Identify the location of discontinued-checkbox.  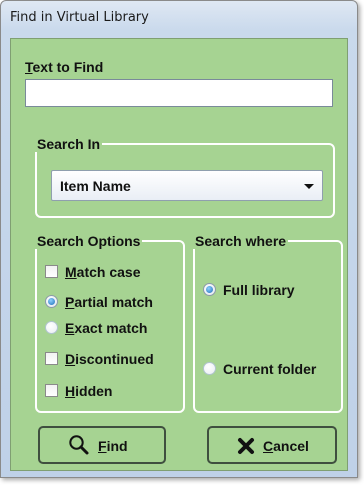
(51, 358).